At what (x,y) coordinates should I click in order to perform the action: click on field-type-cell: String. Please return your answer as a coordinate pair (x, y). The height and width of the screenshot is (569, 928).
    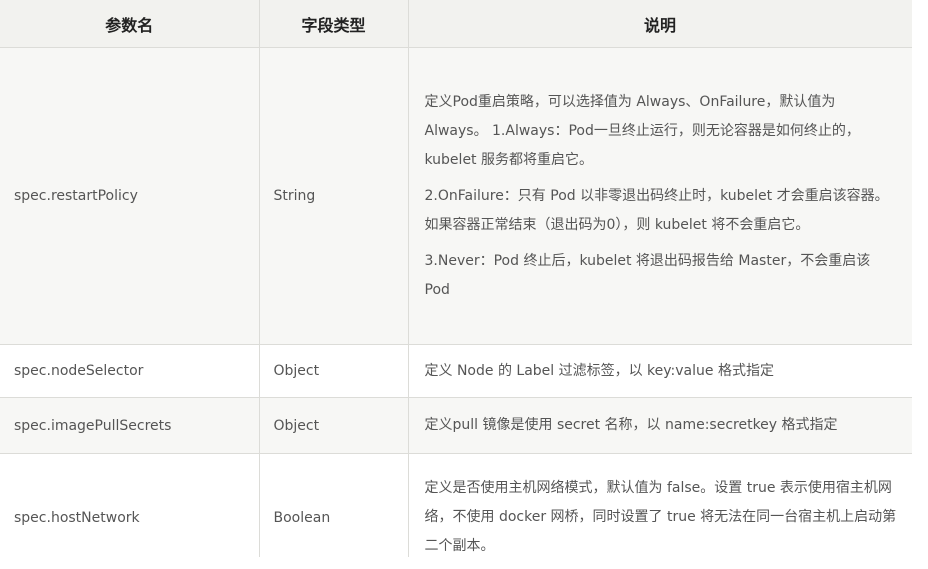
    Looking at the image, I should click on (333, 196).